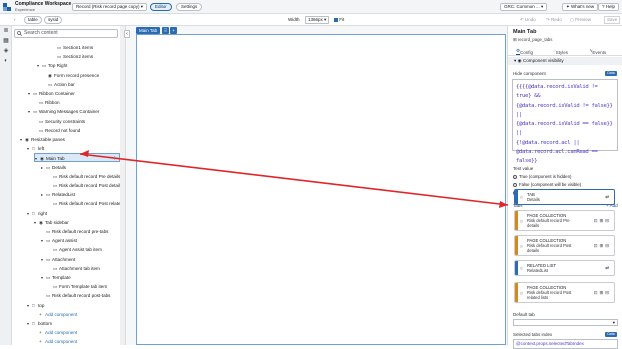  I want to click on more-options-icon: ⋮, so click(114, 158).